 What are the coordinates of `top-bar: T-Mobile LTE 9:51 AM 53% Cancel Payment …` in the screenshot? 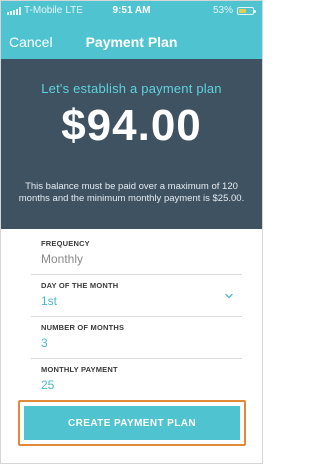 It's located at (131, 30).